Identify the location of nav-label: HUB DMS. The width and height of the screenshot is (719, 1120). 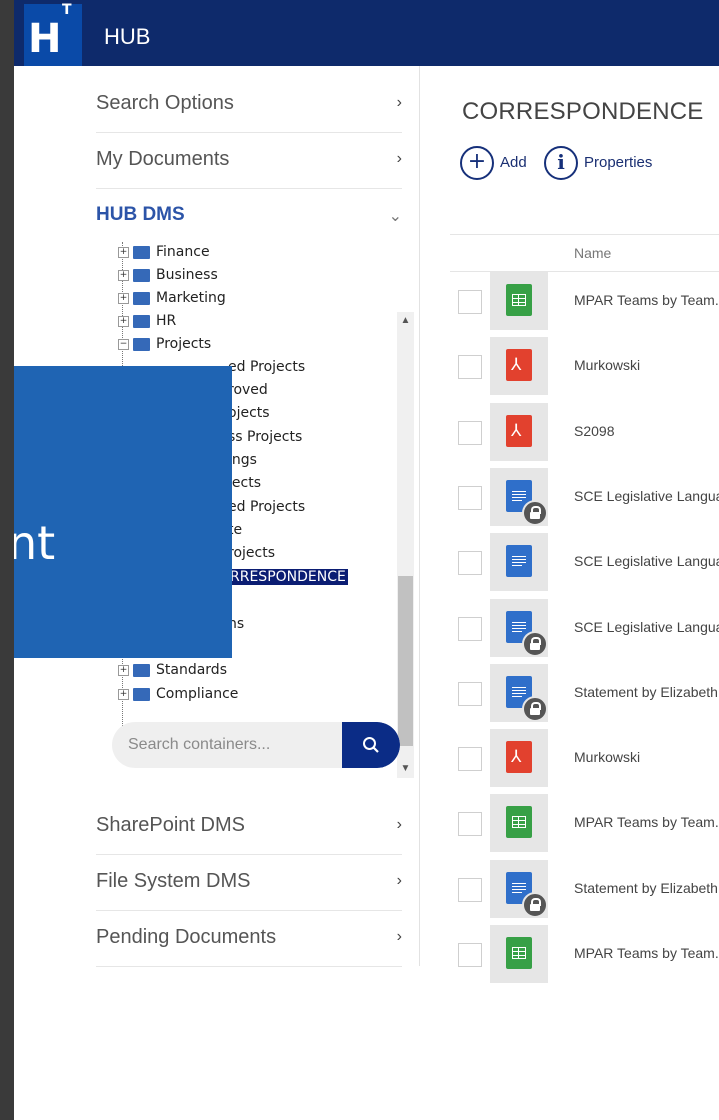
(140, 214).